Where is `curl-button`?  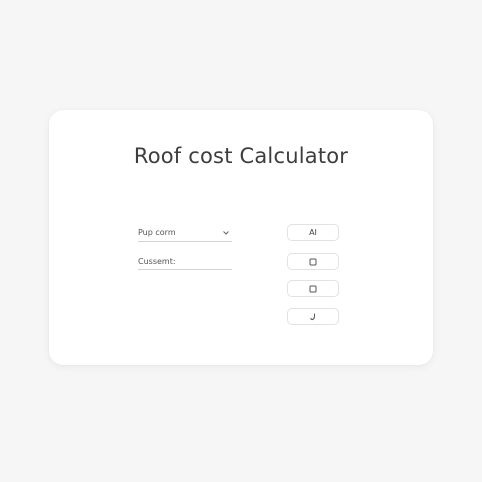
curl-button is located at coordinates (313, 316).